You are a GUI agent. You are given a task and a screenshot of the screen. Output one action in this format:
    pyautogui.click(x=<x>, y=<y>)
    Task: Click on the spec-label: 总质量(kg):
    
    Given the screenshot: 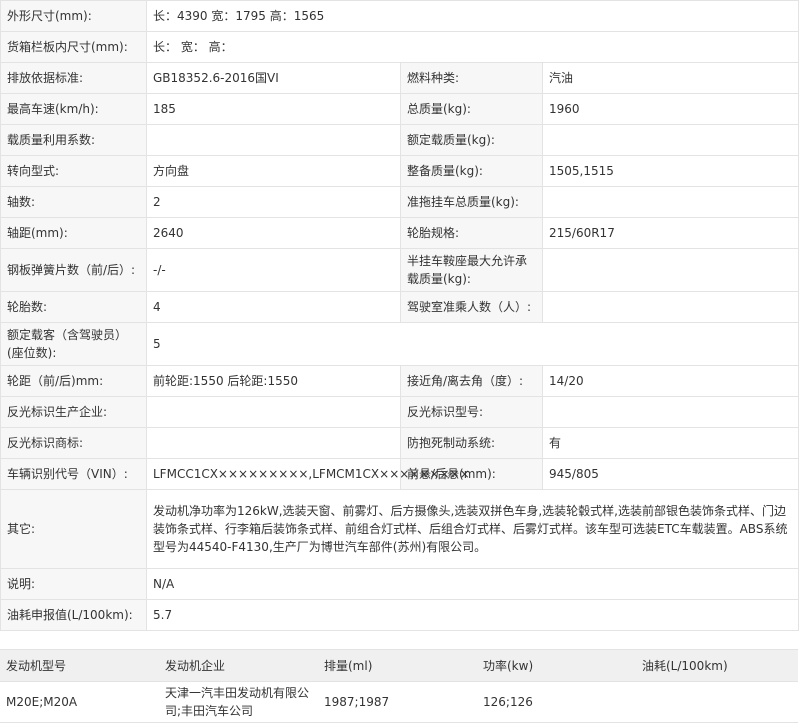 What is the action you would take?
    pyautogui.click(x=471, y=109)
    